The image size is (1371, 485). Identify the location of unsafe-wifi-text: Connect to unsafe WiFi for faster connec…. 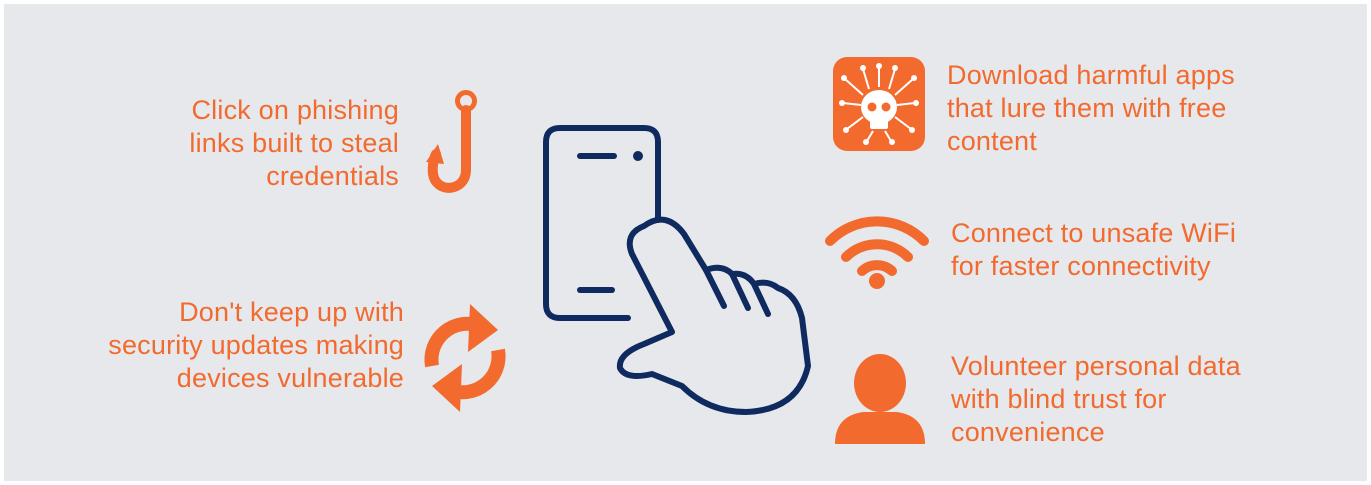
(1094, 249).